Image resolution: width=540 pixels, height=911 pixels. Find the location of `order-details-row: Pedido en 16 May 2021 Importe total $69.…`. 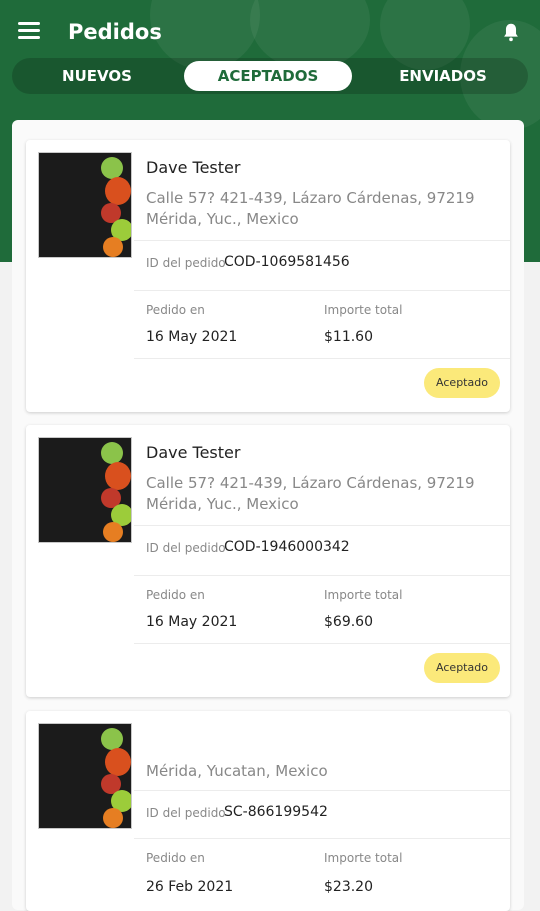

order-details-row: Pedido en 16 May 2021 Importe total $69.… is located at coordinates (322, 609).